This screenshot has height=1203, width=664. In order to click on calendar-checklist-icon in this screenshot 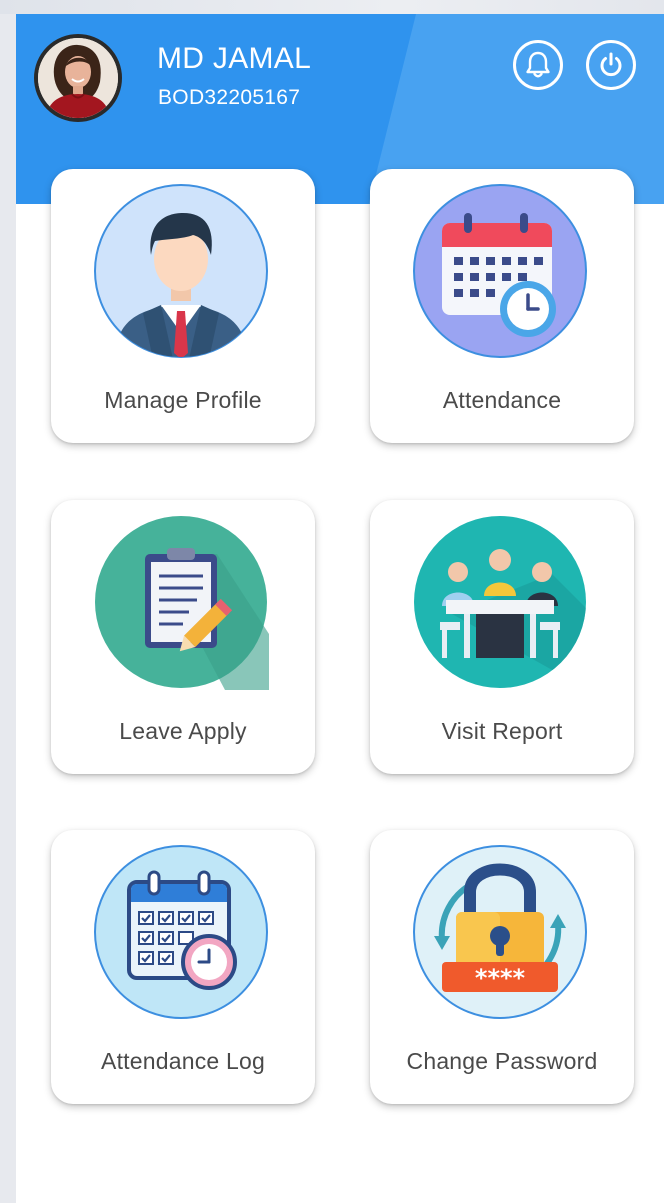, I will do `click(181, 932)`.